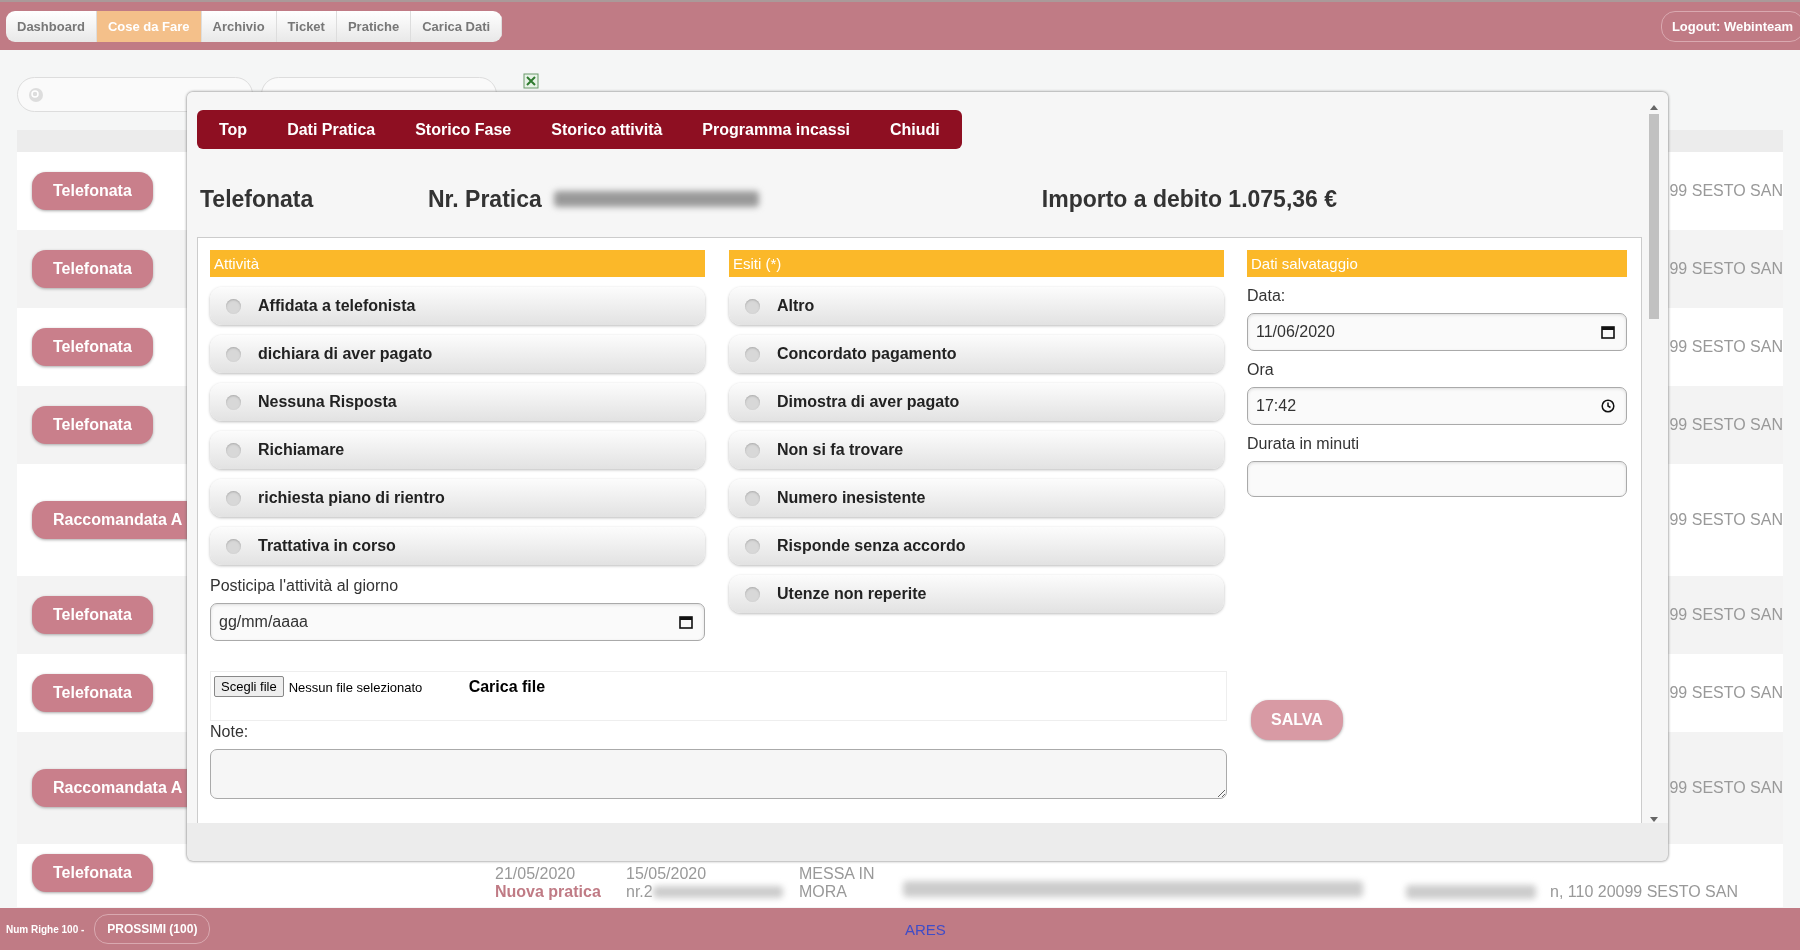 The height and width of the screenshot is (950, 1800). I want to click on search-icon, so click(36, 94).